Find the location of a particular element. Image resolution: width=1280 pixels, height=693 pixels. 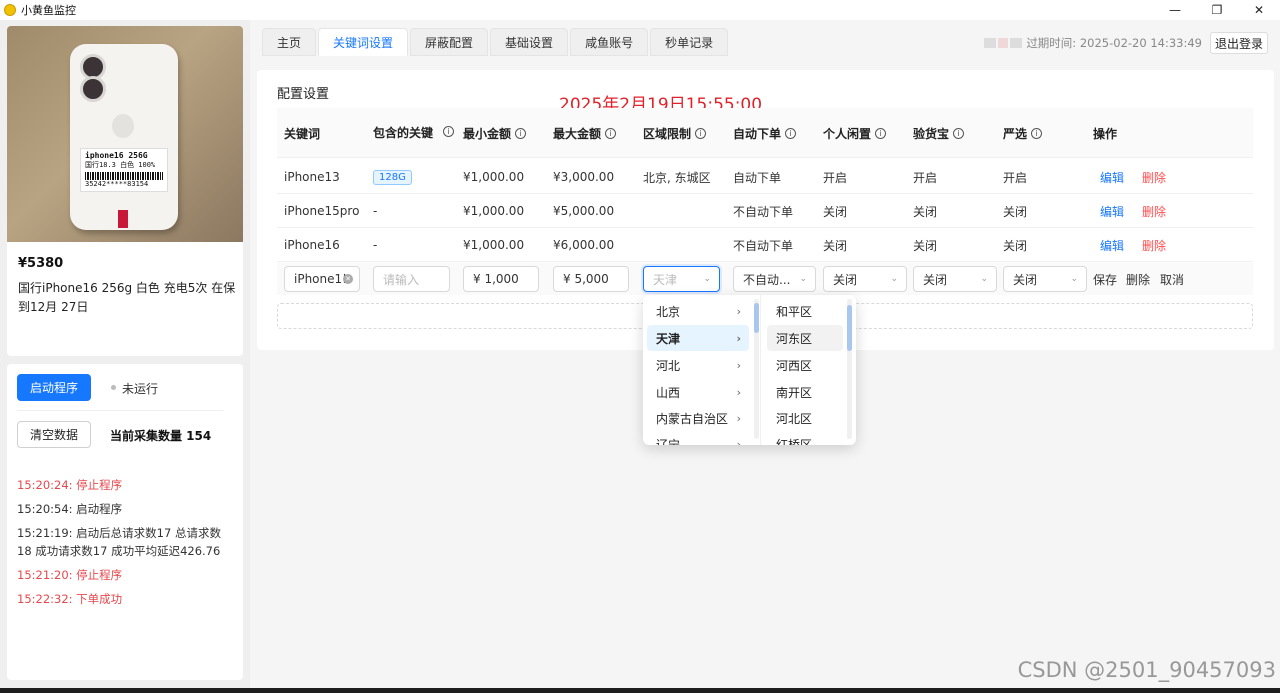

tab-bar: 主页 关键词设置 屏蔽配置 基础设置 咸鱼账号 秒单记录 is located at coordinates (496, 42).